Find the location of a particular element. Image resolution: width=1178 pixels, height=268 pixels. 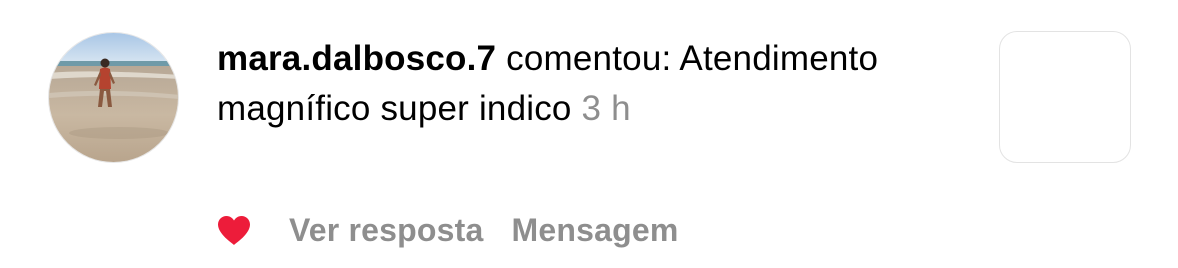

avatar is located at coordinates (113, 97).